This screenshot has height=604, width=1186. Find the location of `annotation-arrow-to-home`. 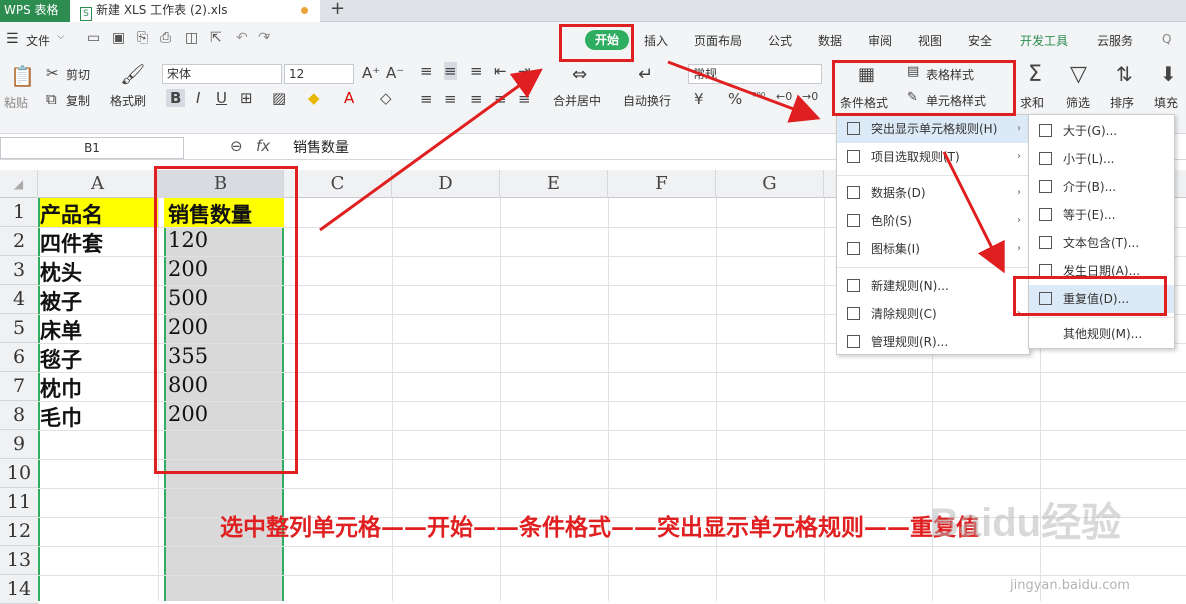

annotation-arrow-to-home is located at coordinates (431, 150).